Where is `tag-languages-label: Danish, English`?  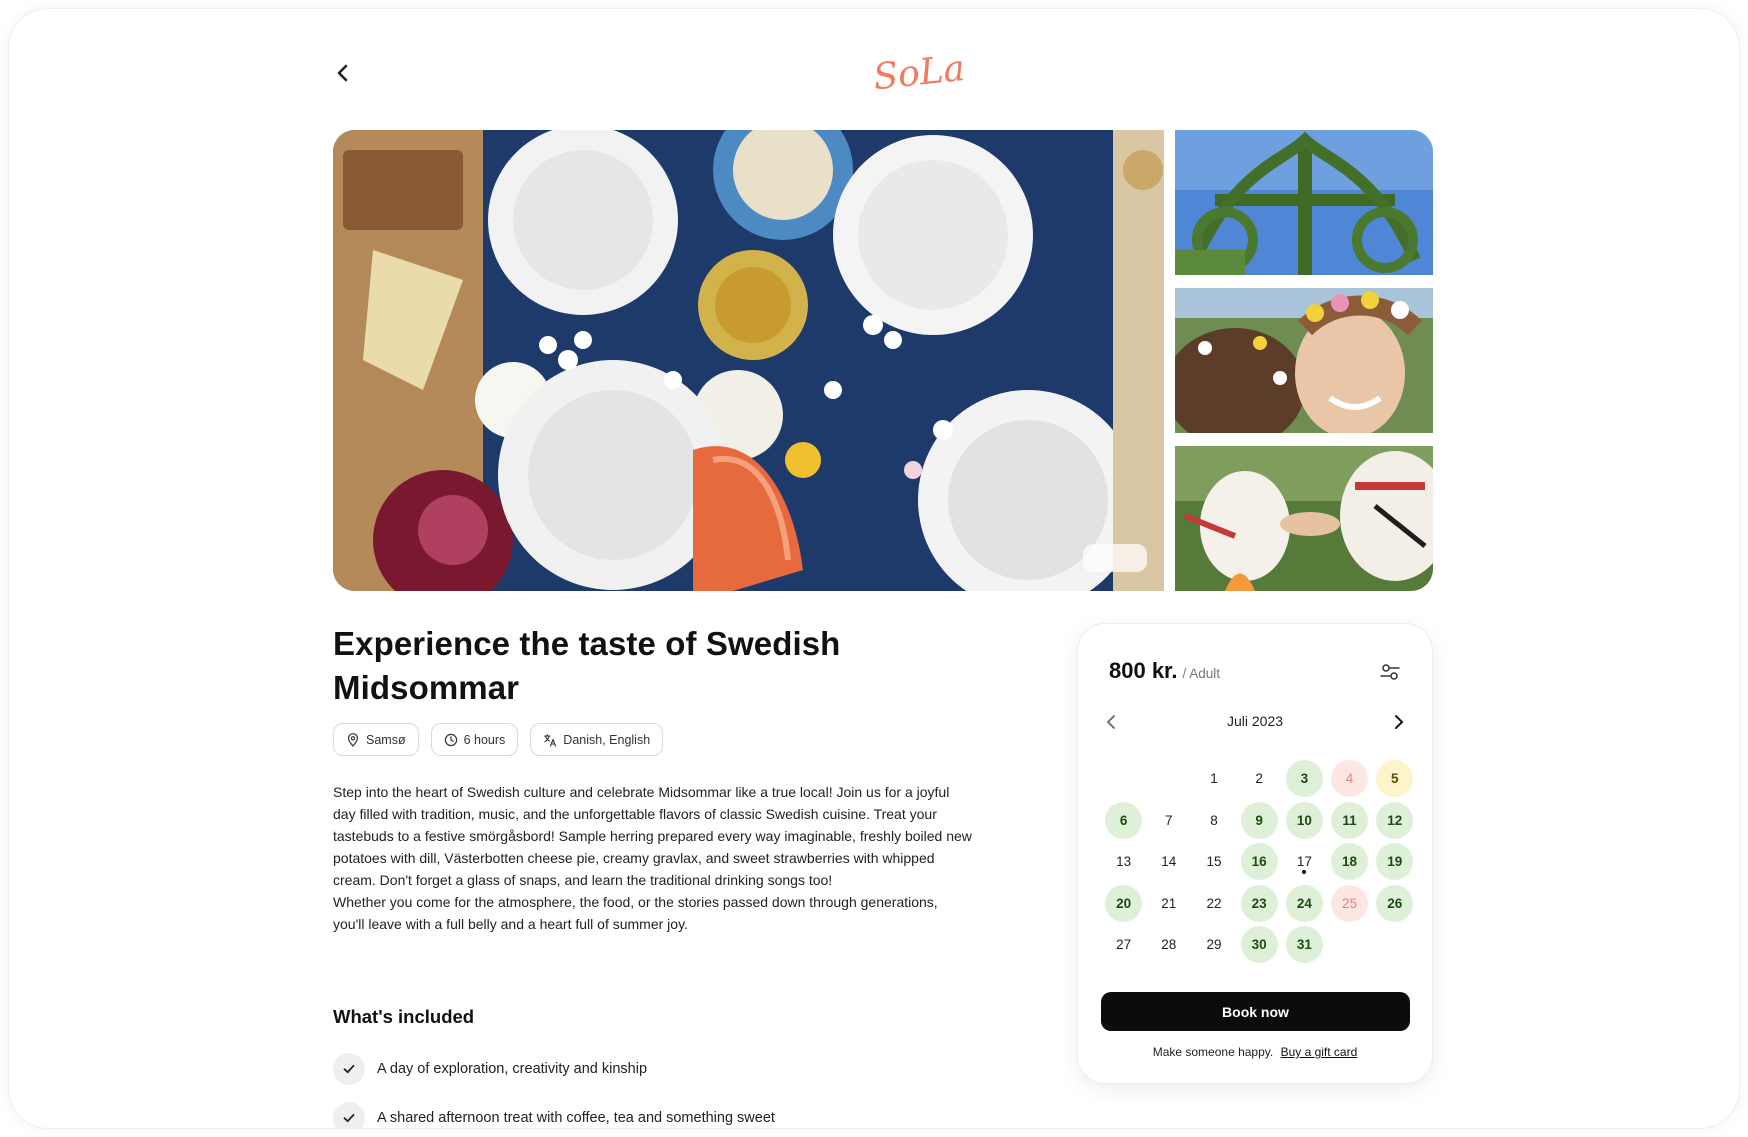 tag-languages-label: Danish, English is located at coordinates (607, 739).